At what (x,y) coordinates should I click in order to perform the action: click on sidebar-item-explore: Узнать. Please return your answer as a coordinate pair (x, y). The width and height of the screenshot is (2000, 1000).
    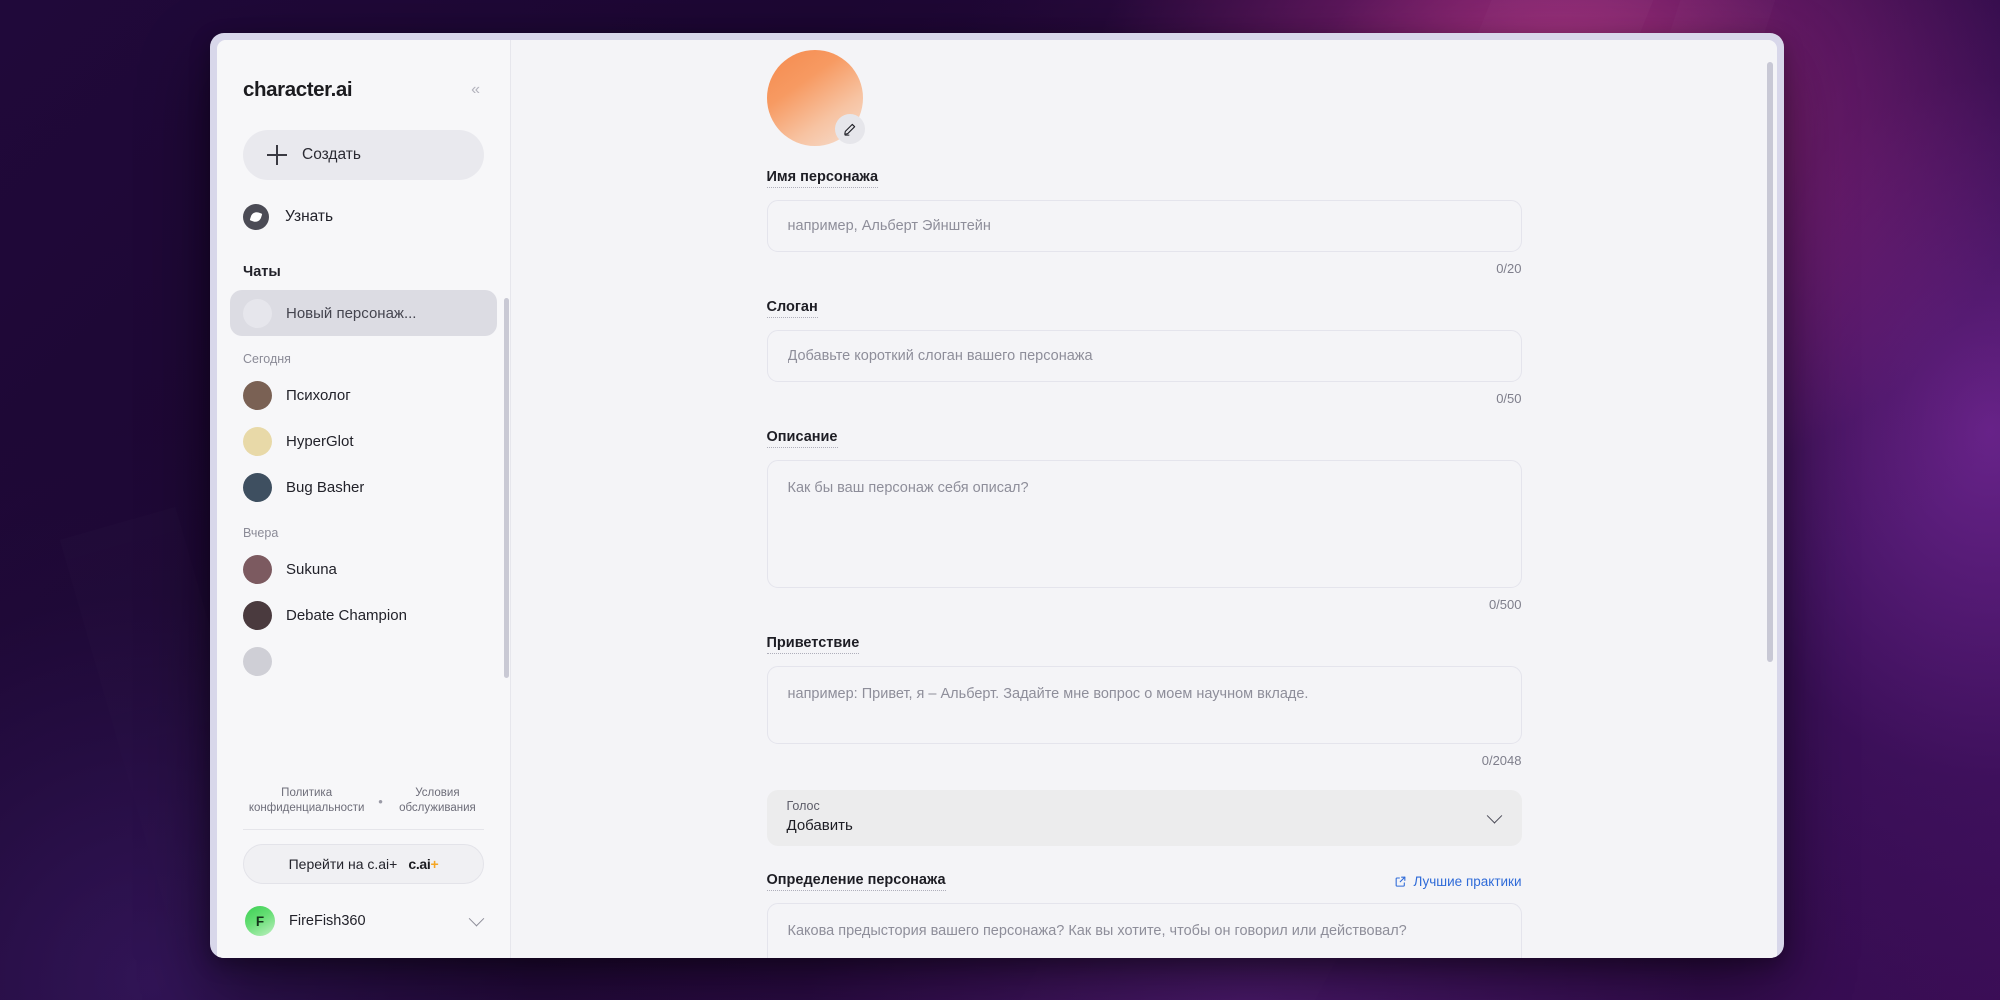
    Looking at the image, I should click on (363, 217).